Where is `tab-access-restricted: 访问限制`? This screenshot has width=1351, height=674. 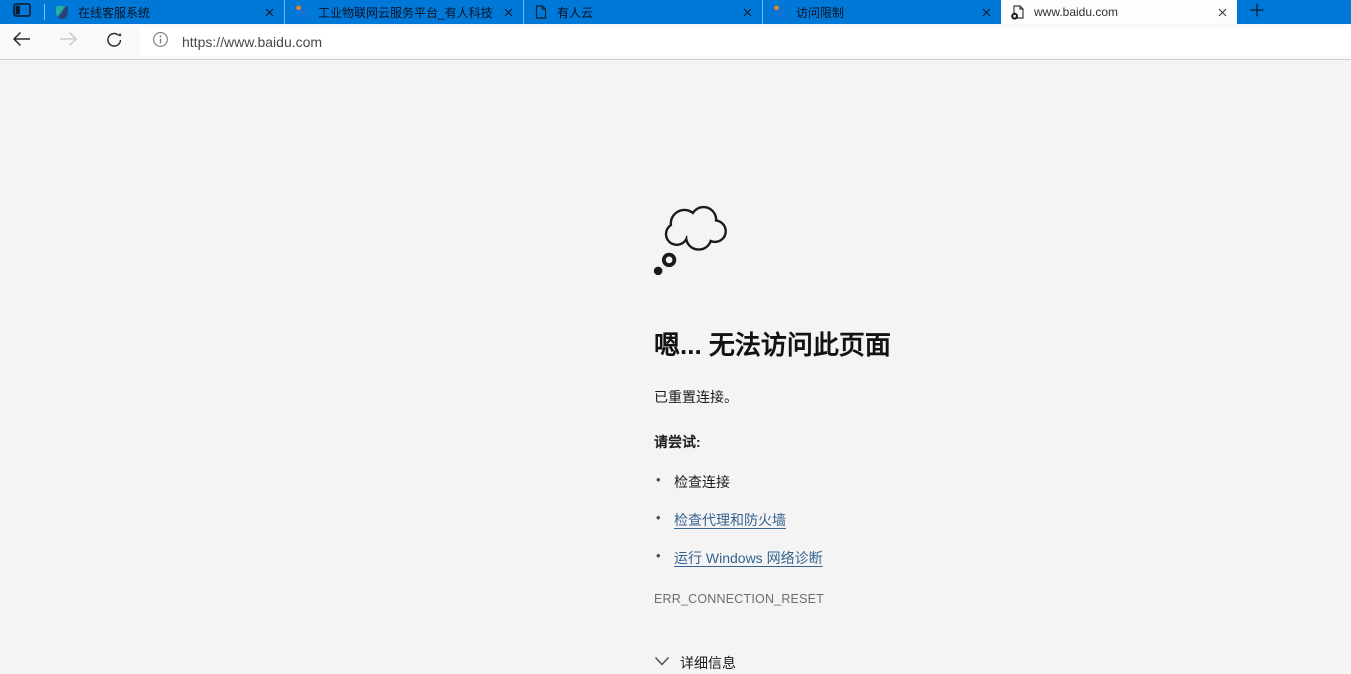
tab-access-restricted: 访问限制 is located at coordinates (881, 12).